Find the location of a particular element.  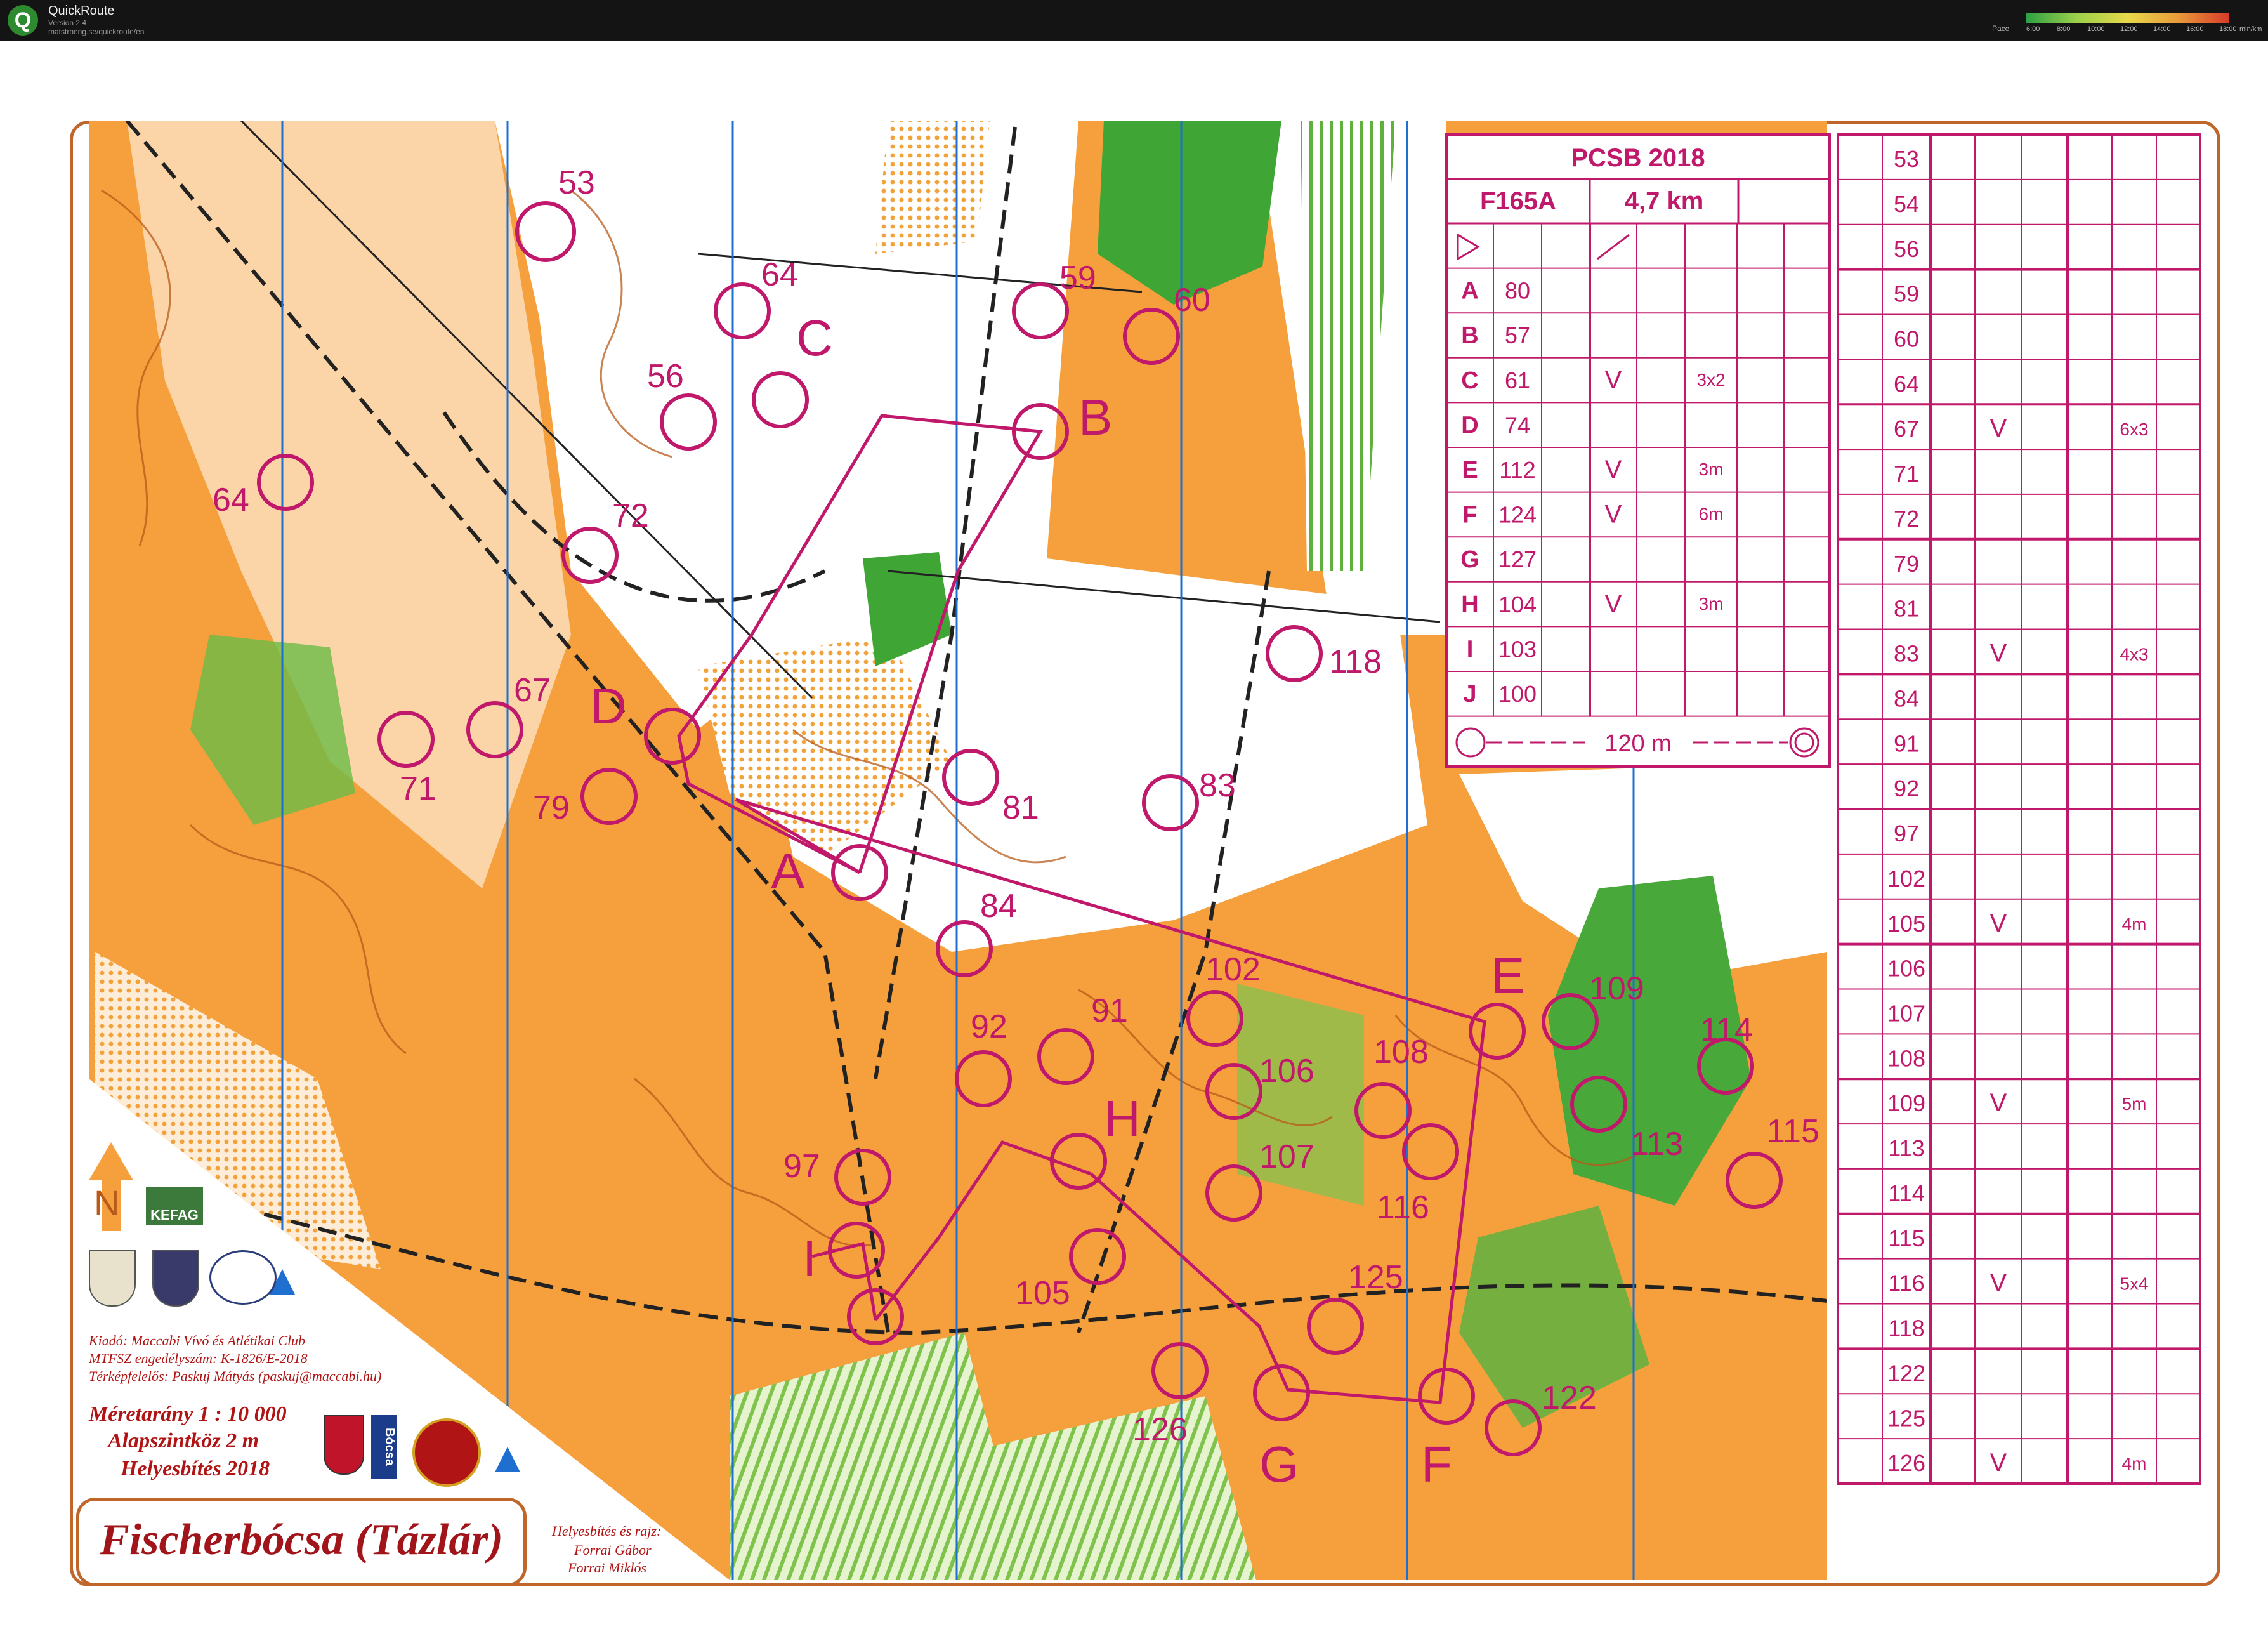

dimension-text: 3m is located at coordinates (1711, 469).